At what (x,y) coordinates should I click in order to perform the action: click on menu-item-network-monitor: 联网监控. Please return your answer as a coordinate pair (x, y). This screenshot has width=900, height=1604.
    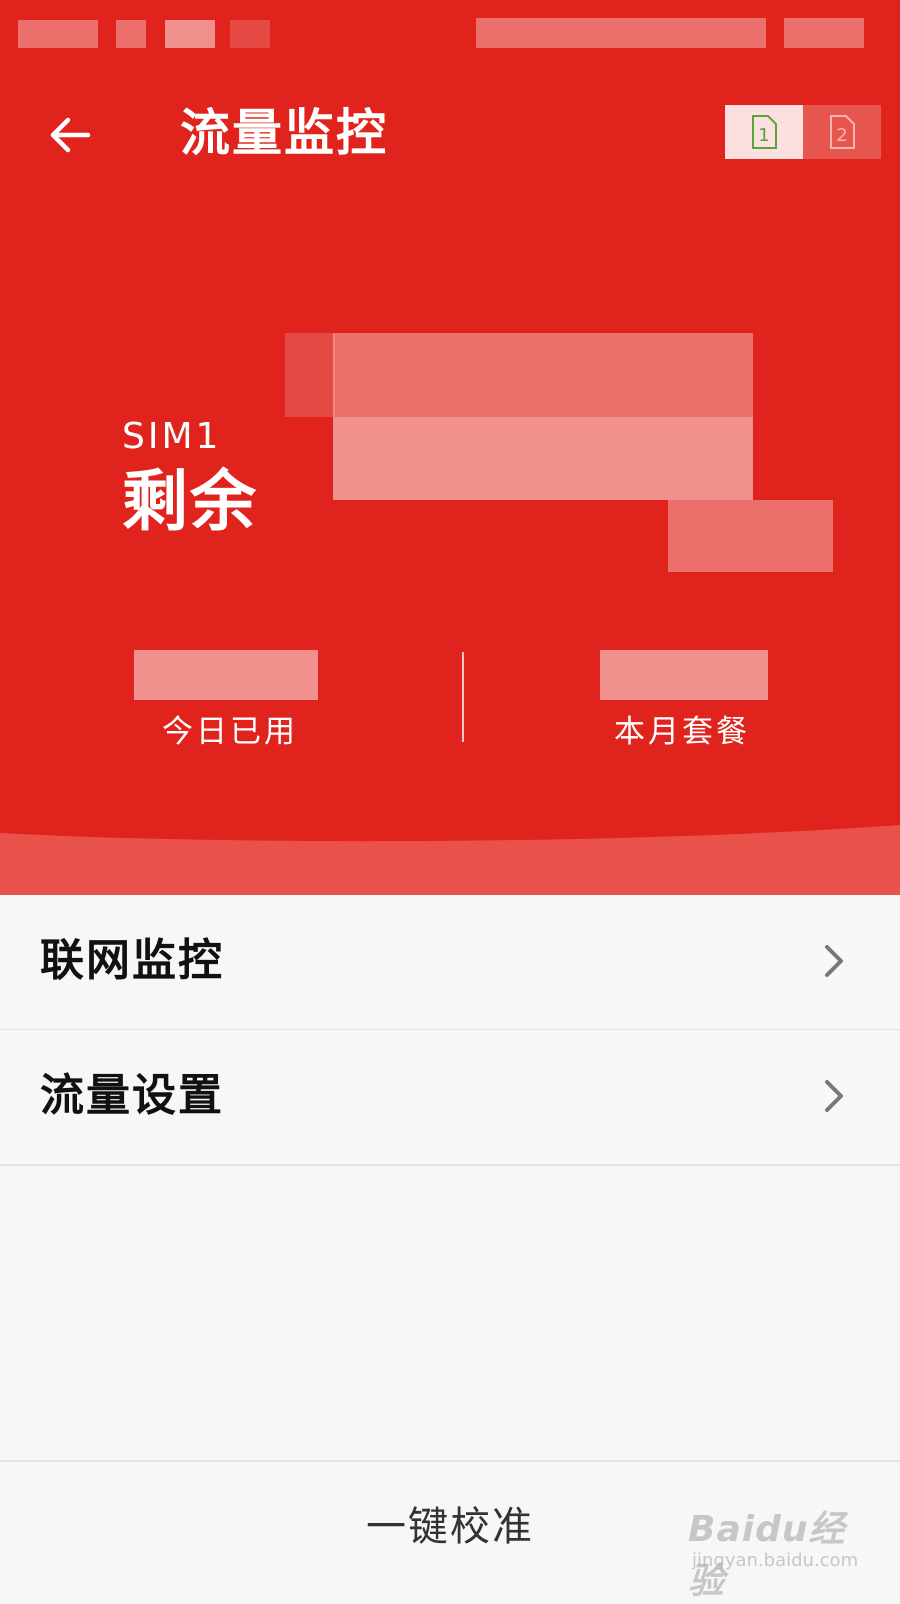
    Looking at the image, I should click on (450, 963).